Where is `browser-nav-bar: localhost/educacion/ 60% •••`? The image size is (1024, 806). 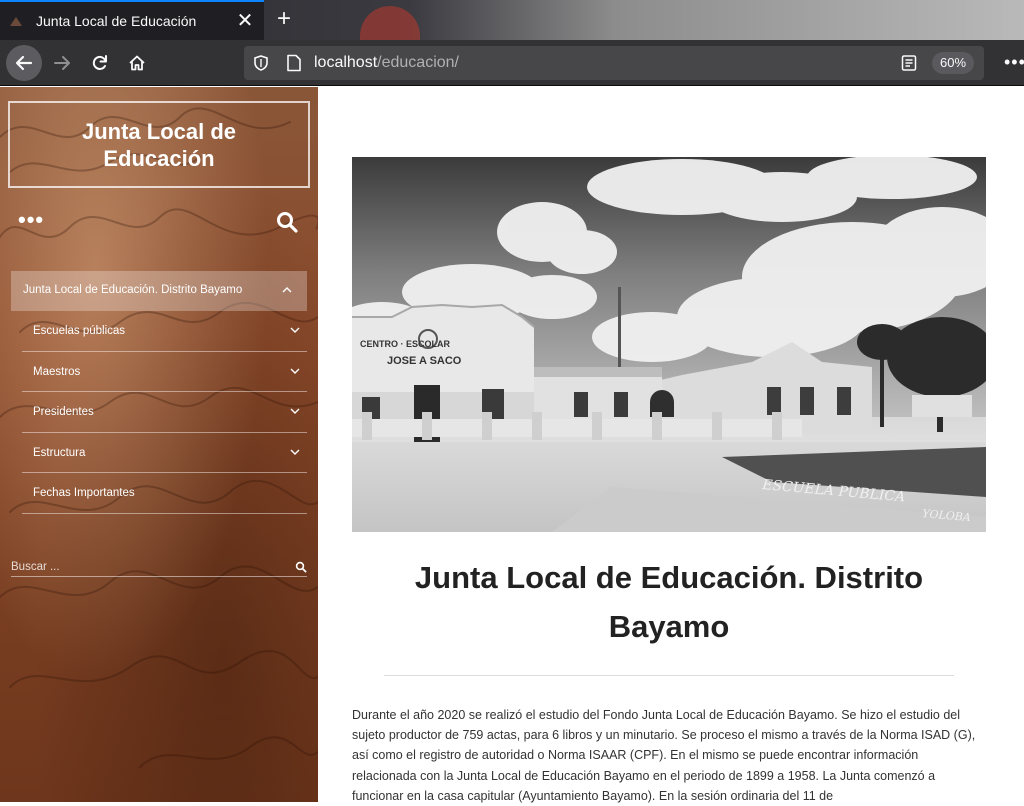 browser-nav-bar: localhost/educacion/ 60% ••• is located at coordinates (512, 63).